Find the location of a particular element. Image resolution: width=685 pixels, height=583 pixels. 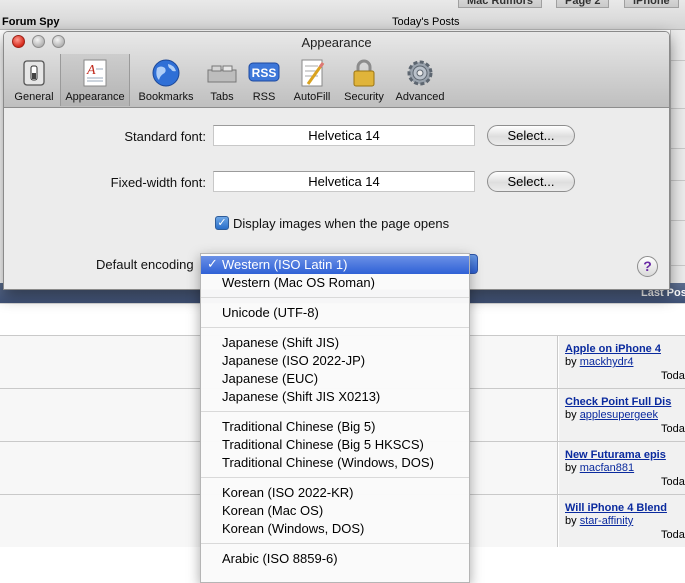

standard-font-label: Standard font: is located at coordinates (165, 136).